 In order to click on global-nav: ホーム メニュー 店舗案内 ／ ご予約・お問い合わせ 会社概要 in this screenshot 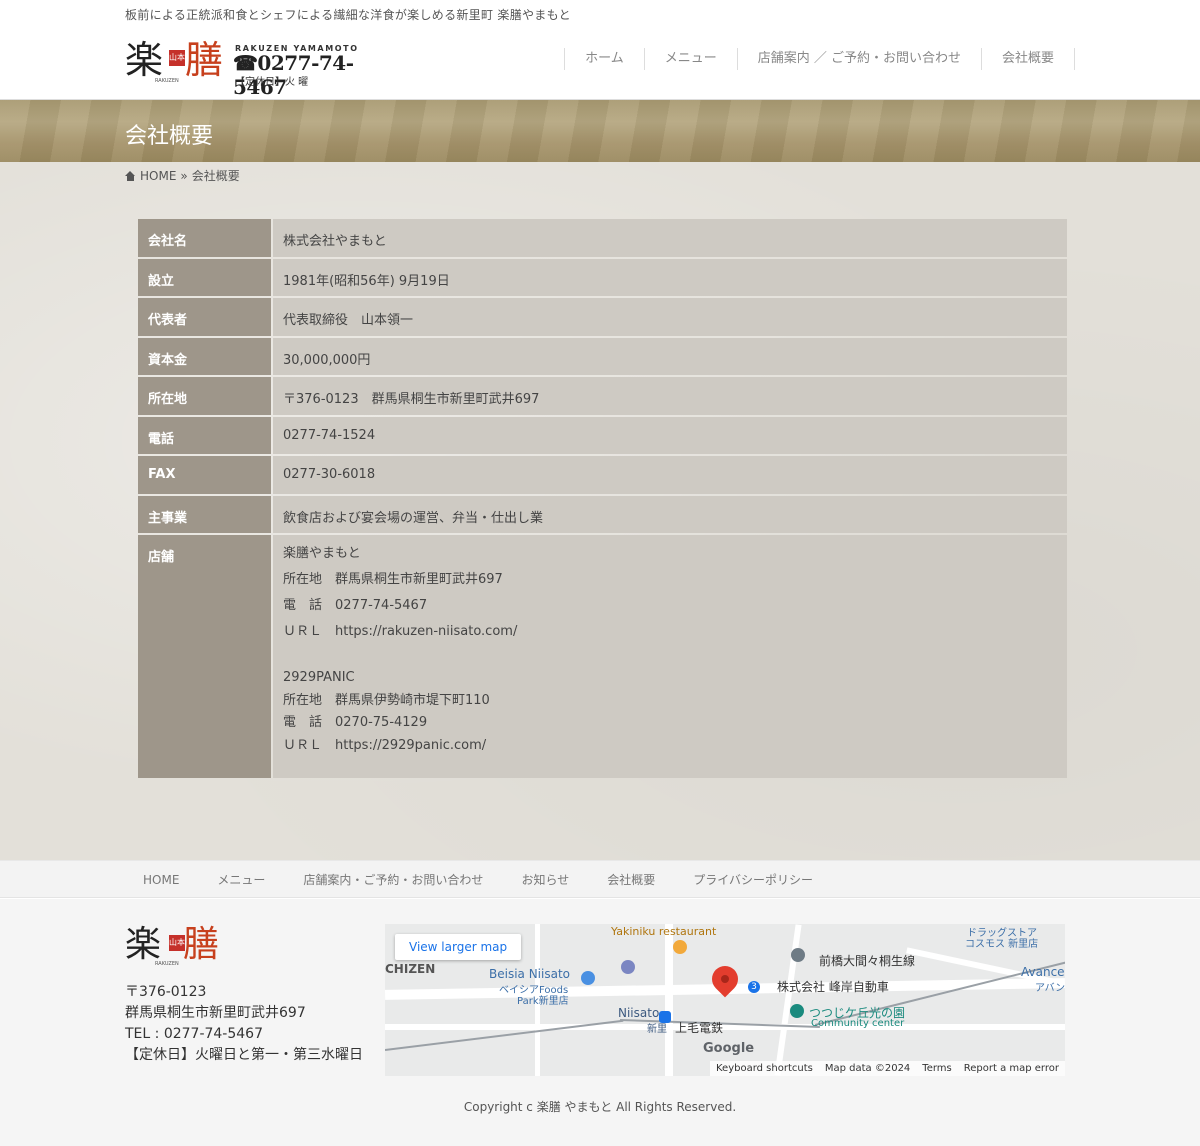, I will do `click(819, 59)`.